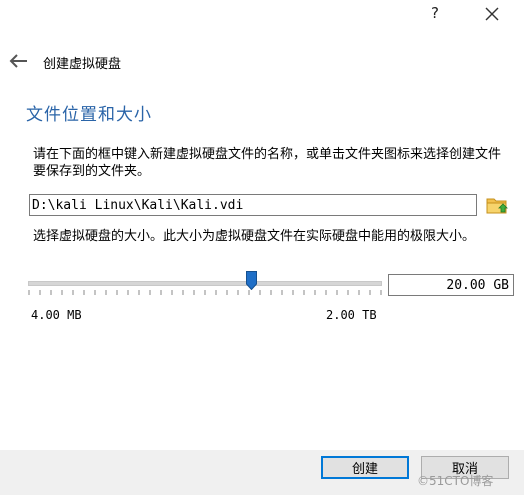  I want to click on watermark: ©51CTO博客, so click(455, 481).